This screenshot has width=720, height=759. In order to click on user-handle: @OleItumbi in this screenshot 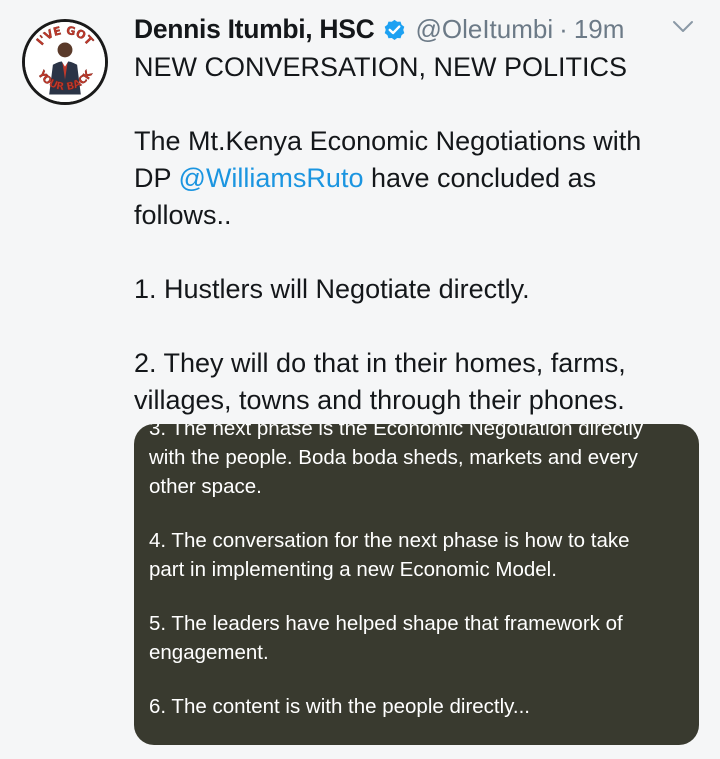, I will do `click(484, 29)`.